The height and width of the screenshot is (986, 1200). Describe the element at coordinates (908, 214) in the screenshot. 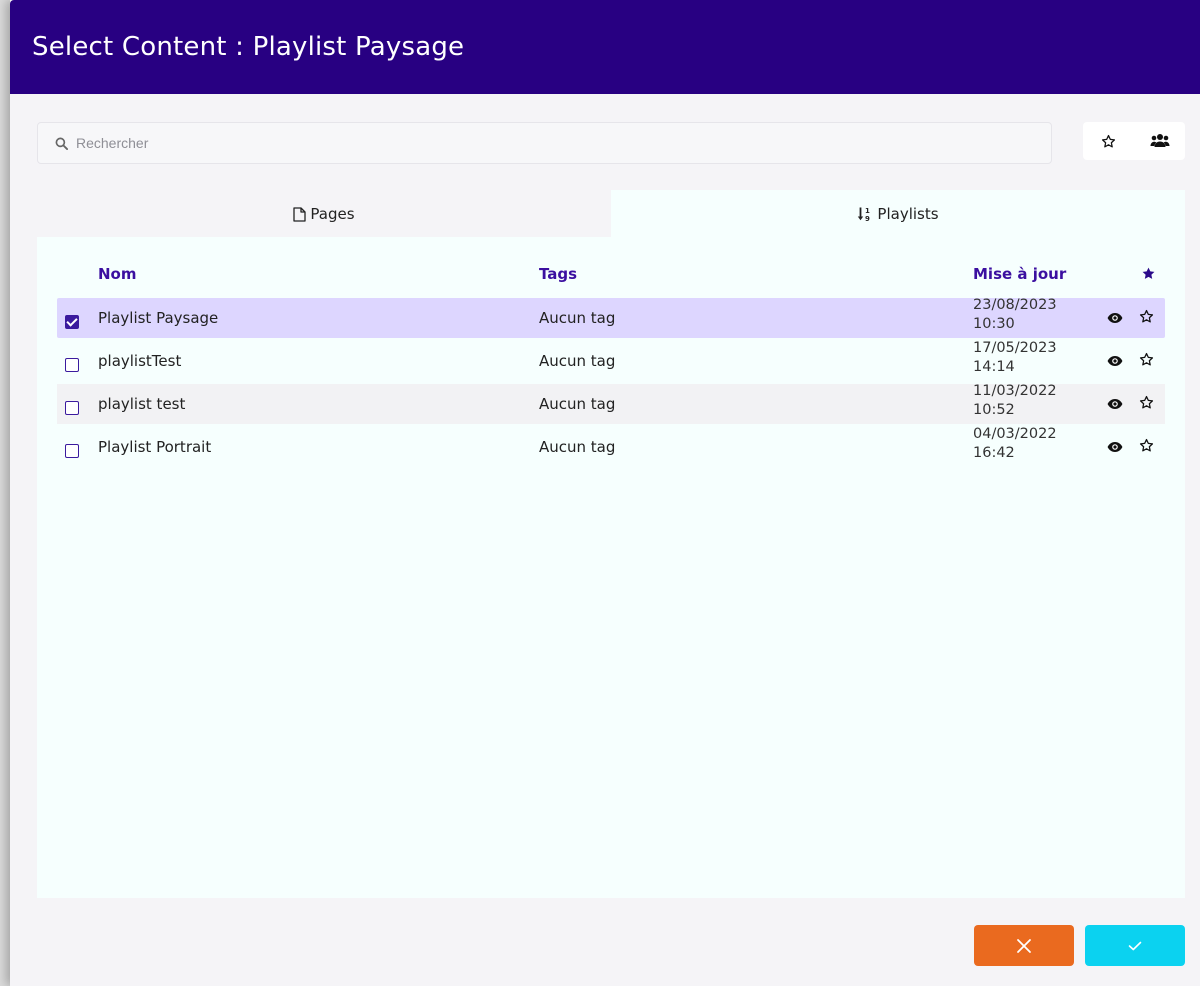

I see `tab-playlists-label: Playlists` at that location.